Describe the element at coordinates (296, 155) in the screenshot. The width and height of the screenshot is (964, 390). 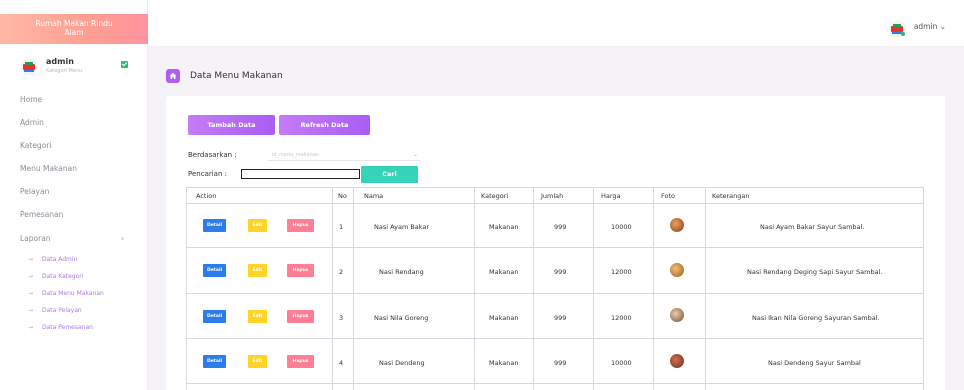
I see `filter-by-value: id_menu_makanan` at that location.